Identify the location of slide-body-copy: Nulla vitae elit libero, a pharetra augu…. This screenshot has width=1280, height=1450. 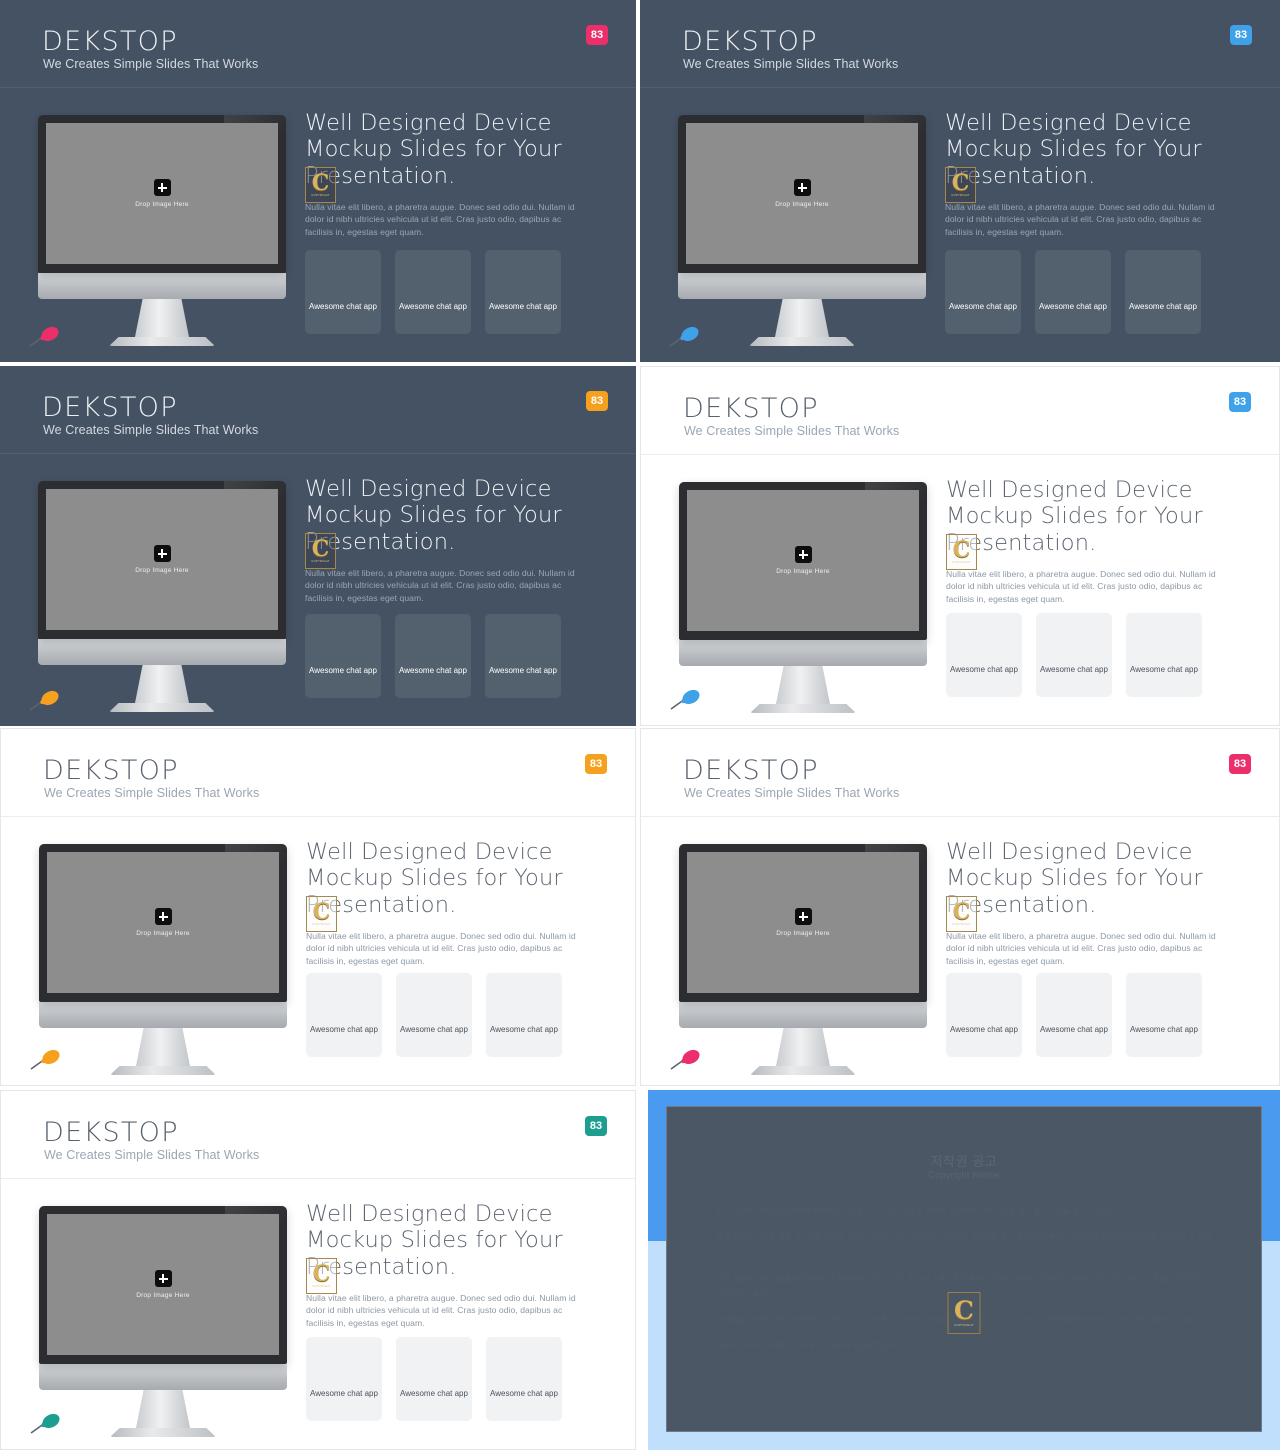
(441, 1310).